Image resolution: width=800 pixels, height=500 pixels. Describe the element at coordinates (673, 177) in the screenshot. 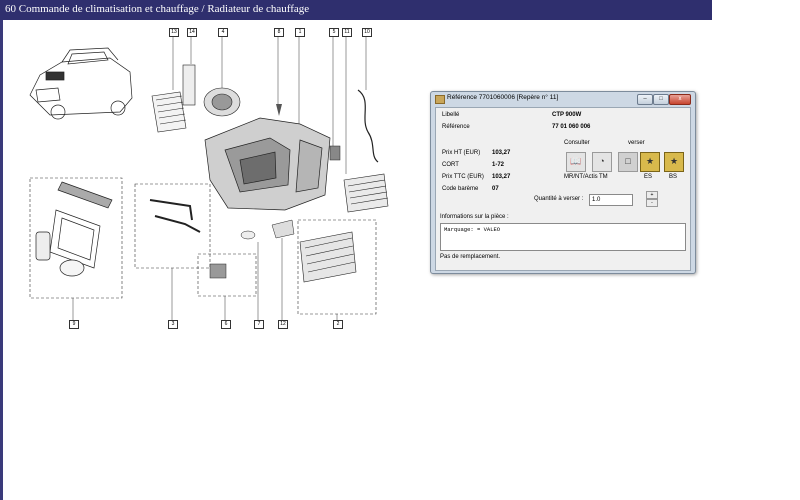

I see `bs-label: BS` at that location.